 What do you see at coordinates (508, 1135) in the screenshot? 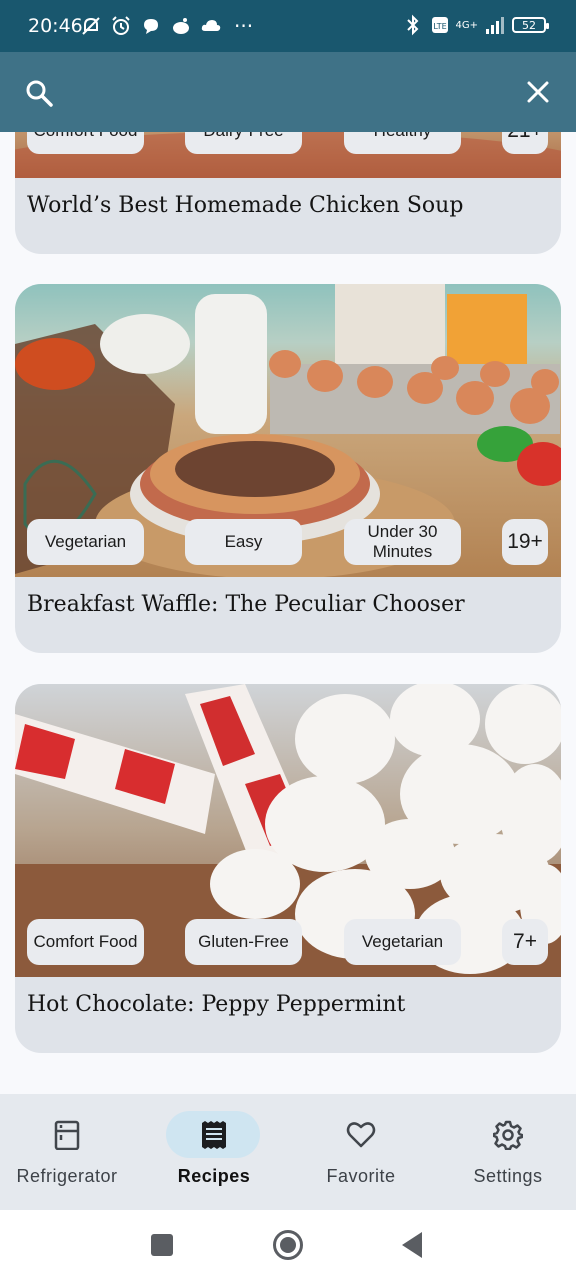
I see `gear-icon` at bounding box center [508, 1135].